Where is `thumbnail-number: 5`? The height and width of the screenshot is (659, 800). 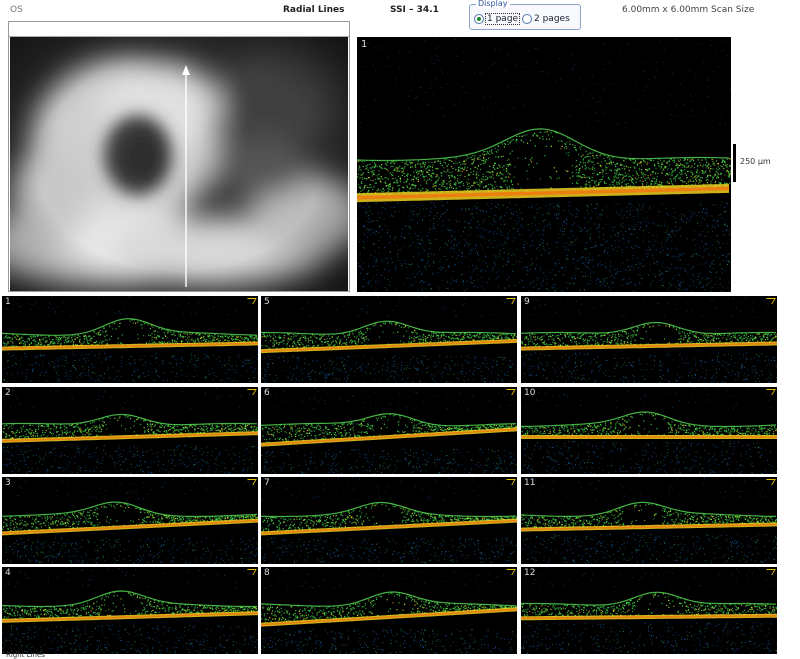 thumbnail-number: 5 is located at coordinates (267, 302).